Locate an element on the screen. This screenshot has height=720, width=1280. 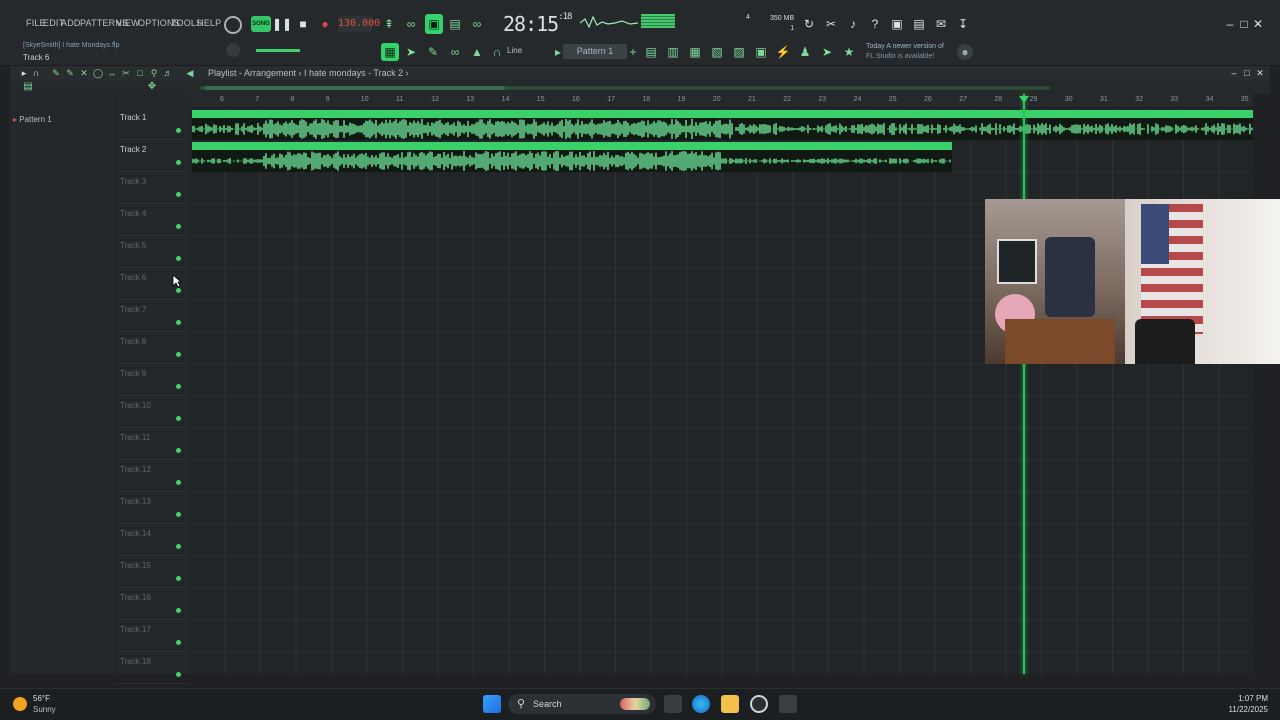
channel-rack-icon: ▤ is located at coordinates (651, 52).